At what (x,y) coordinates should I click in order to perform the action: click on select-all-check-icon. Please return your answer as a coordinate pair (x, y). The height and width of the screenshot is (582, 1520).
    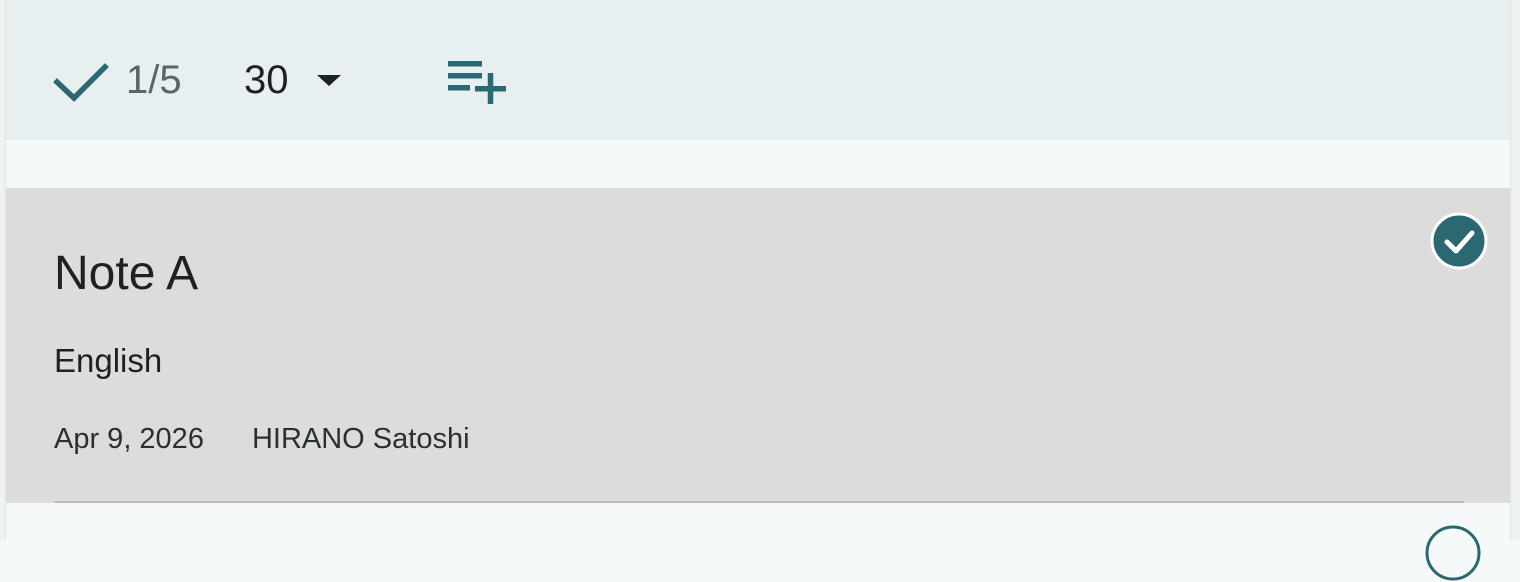
    Looking at the image, I should click on (80, 82).